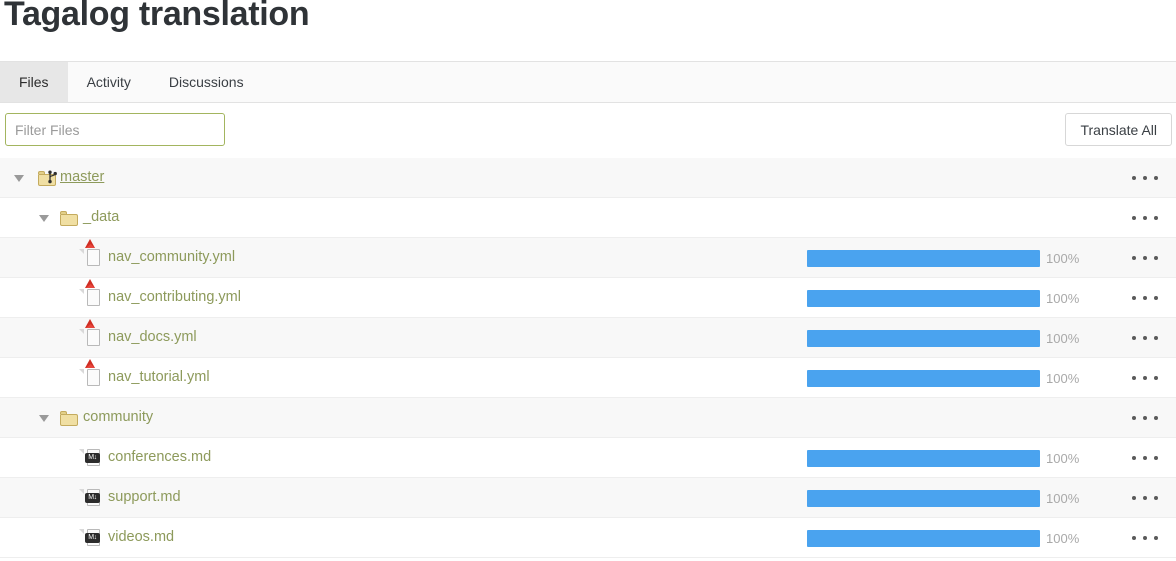  Describe the element at coordinates (588, 338) in the screenshot. I see `tree-row: nav_docs.yml 100%` at that location.